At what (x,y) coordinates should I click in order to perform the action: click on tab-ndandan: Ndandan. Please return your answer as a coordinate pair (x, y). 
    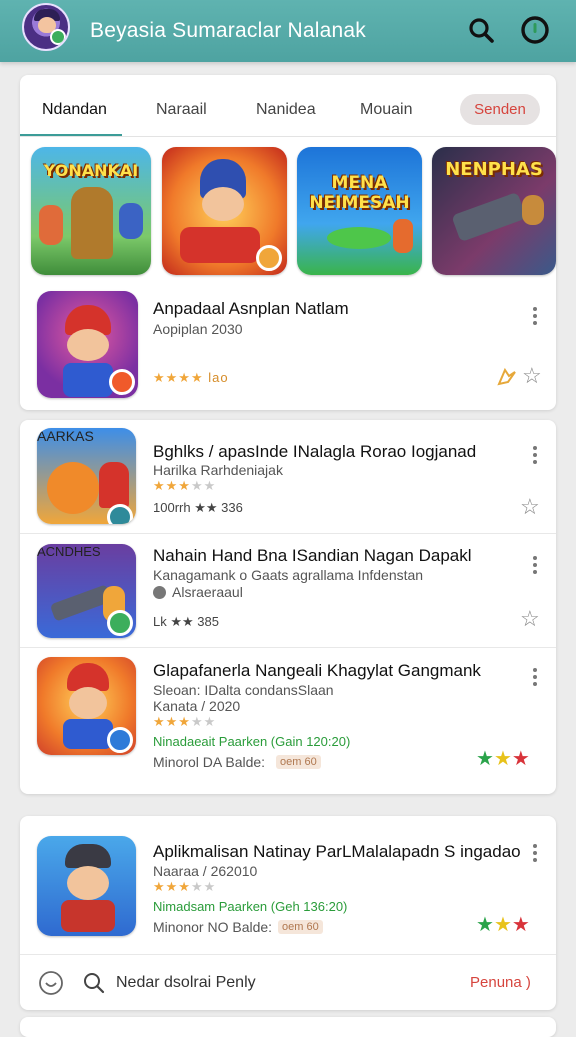
    Looking at the image, I should click on (74, 110).